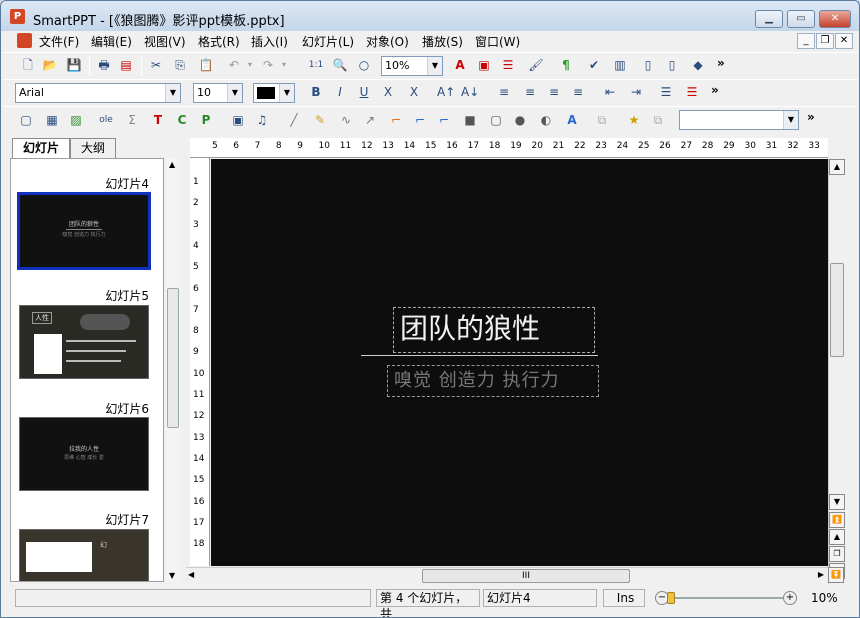 Image resolution: width=860 pixels, height=618 pixels. What do you see at coordinates (837, 520) in the screenshot?
I see `first-slide-icon: ⏫` at bounding box center [837, 520].